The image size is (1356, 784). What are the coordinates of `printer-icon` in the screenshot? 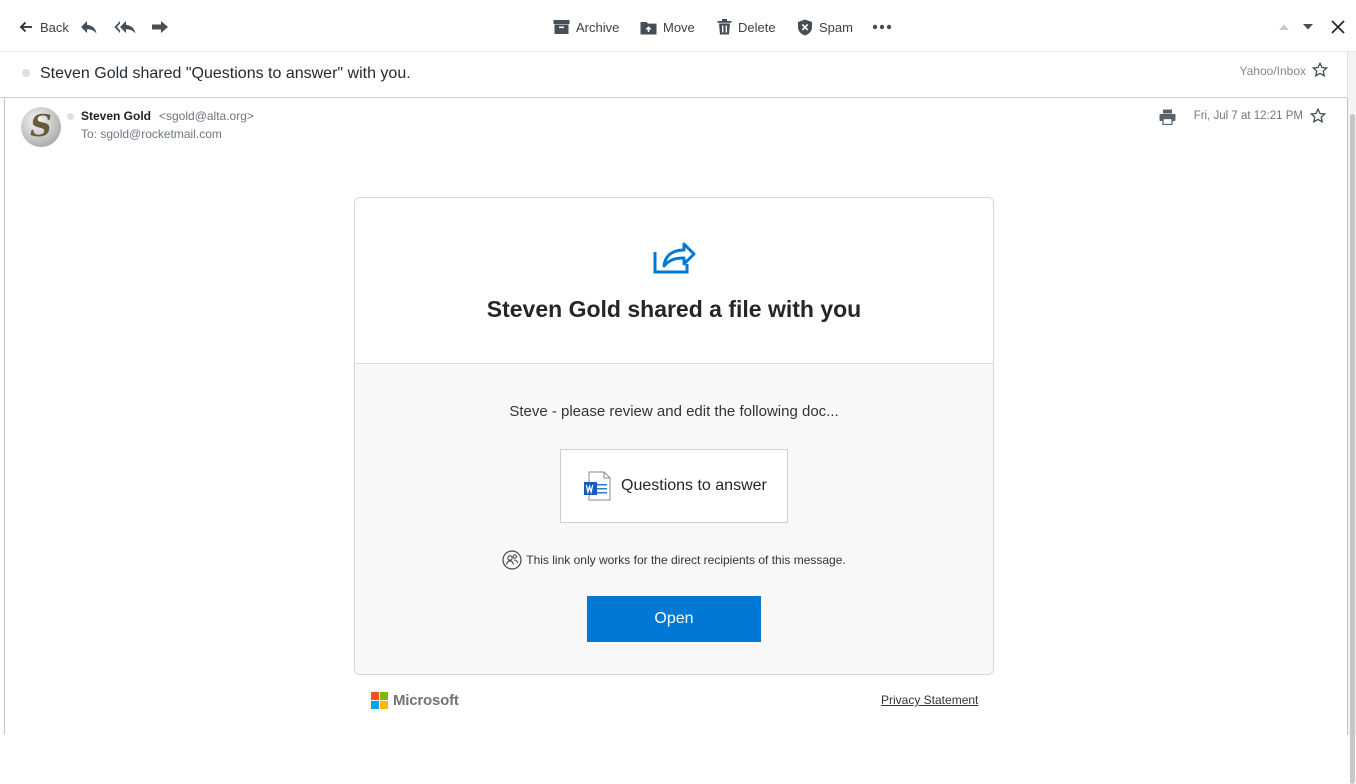 It's located at (1167, 117).